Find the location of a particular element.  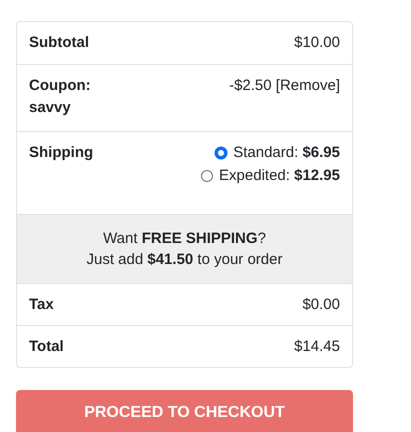

row-value: $14.45 is located at coordinates (317, 346).